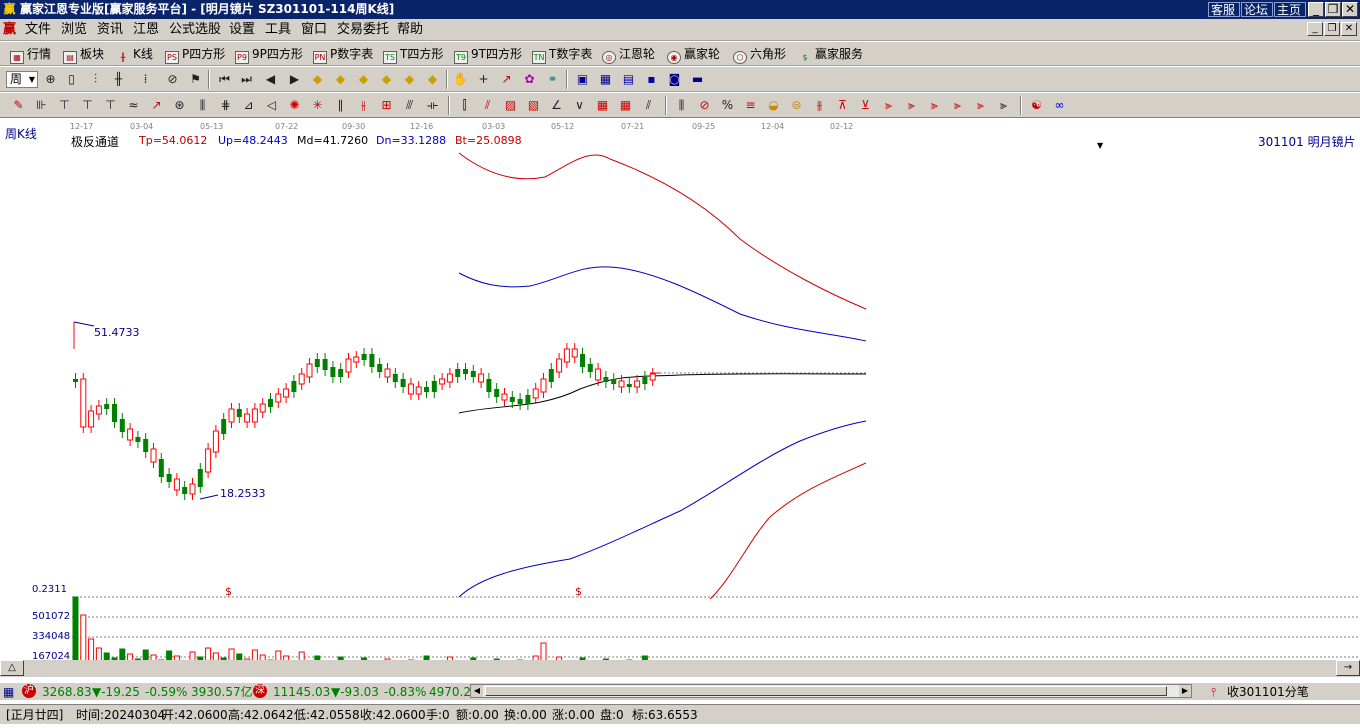 This screenshot has width=1360, height=728. What do you see at coordinates (74, 30) in the screenshot?
I see `menu-browse: 浏览` at bounding box center [74, 30].